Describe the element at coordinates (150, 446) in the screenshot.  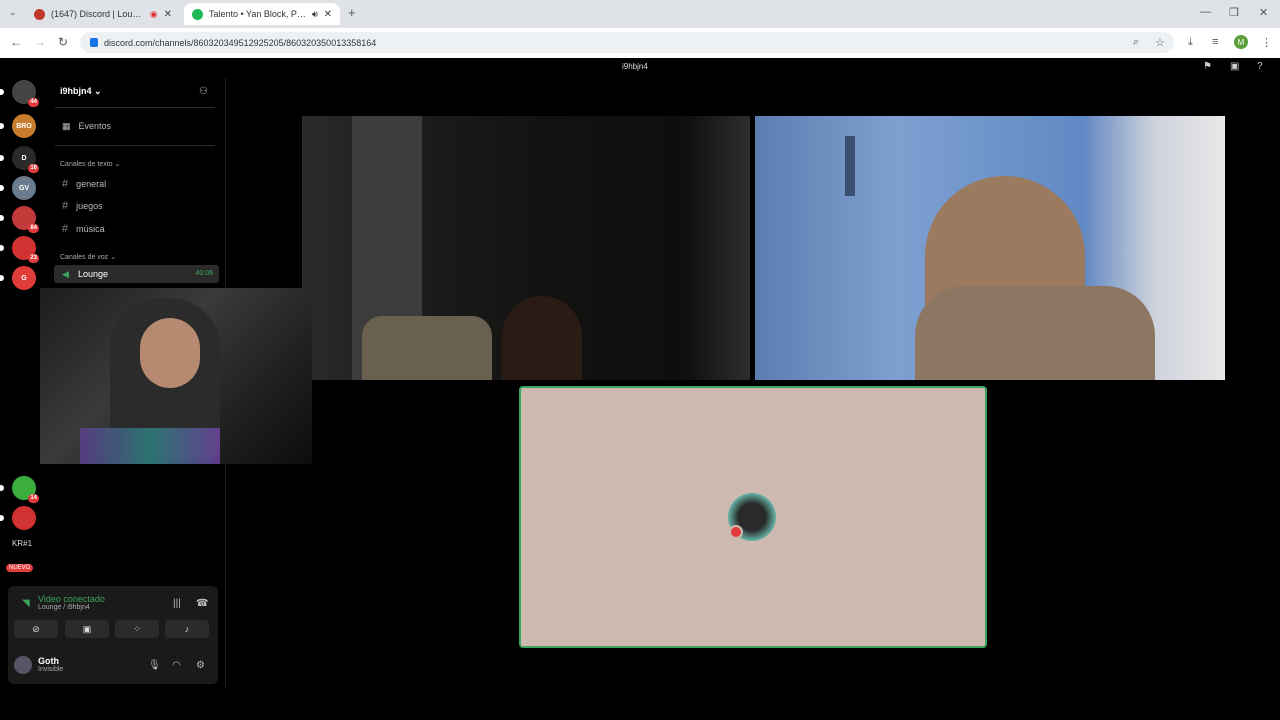
I see `light-glow` at that location.